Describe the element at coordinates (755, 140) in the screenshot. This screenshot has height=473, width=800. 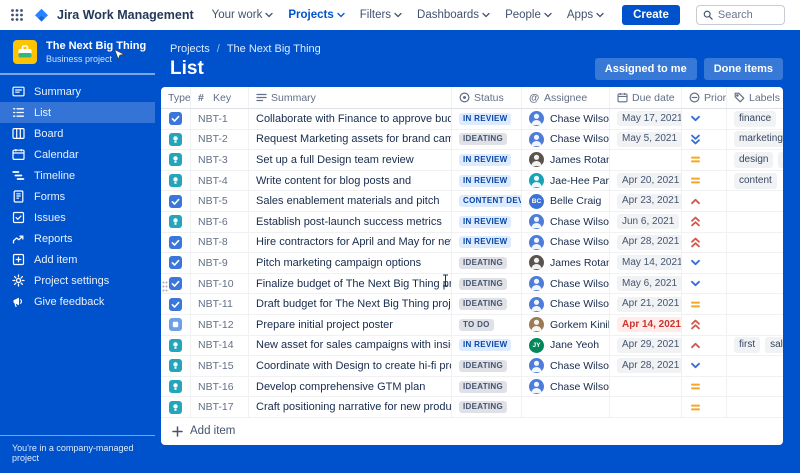
I see `labels-cell: marketing` at that location.